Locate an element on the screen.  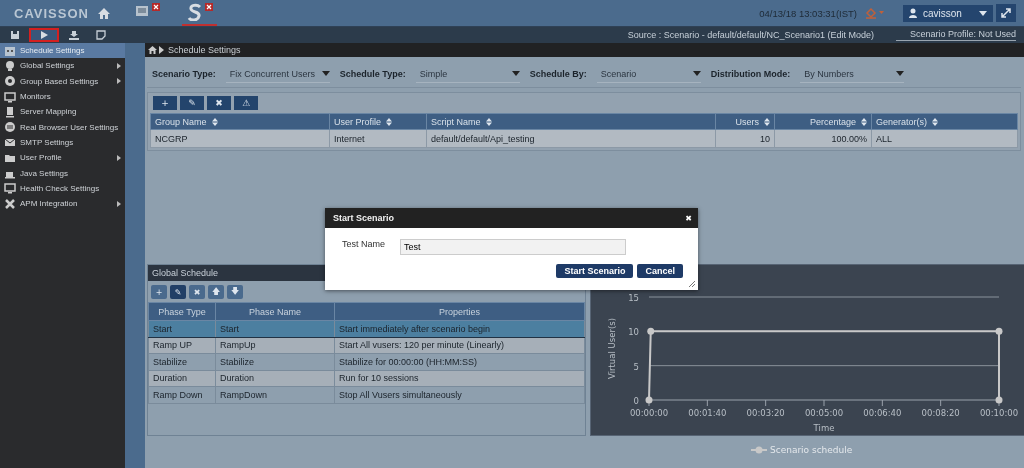
column-header: User Profile is located at coordinates (378, 121).